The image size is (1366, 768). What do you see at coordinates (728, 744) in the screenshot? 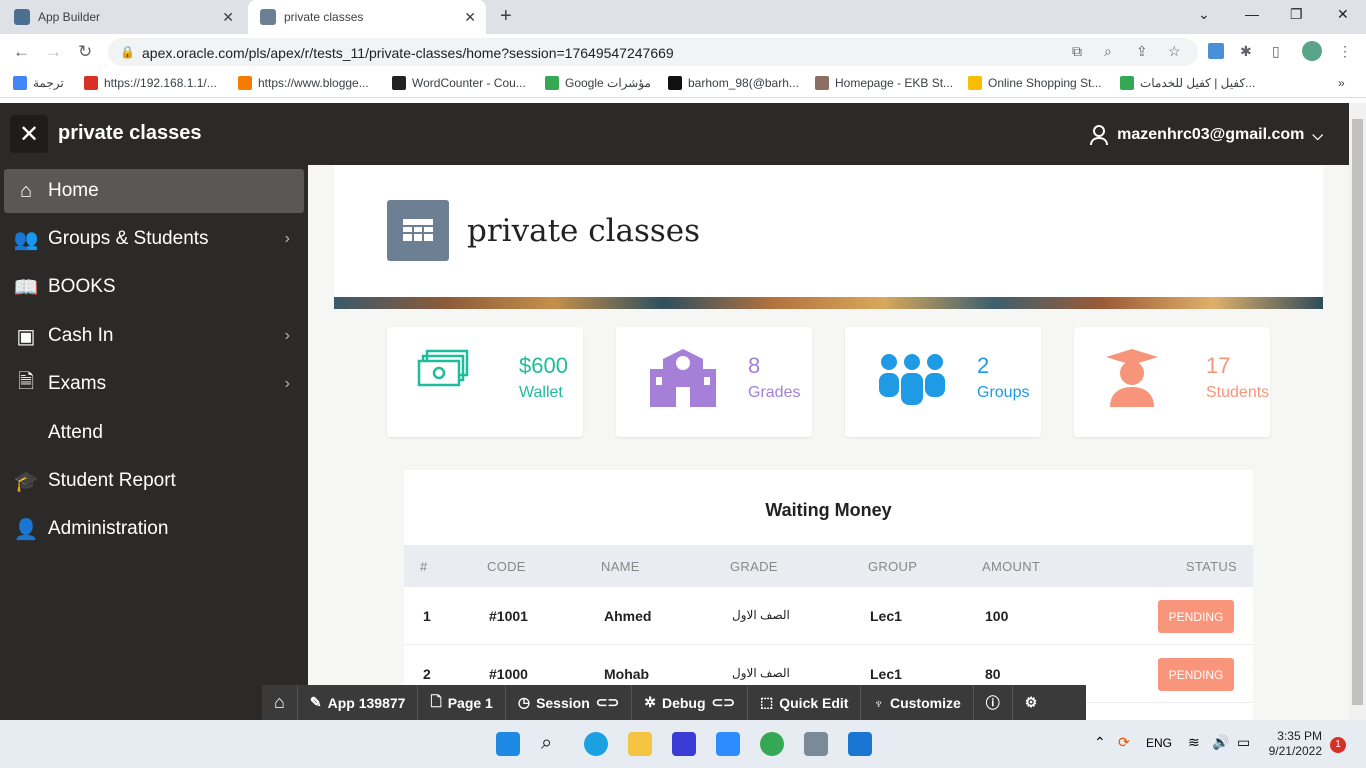
I see `zoom-icon` at bounding box center [728, 744].